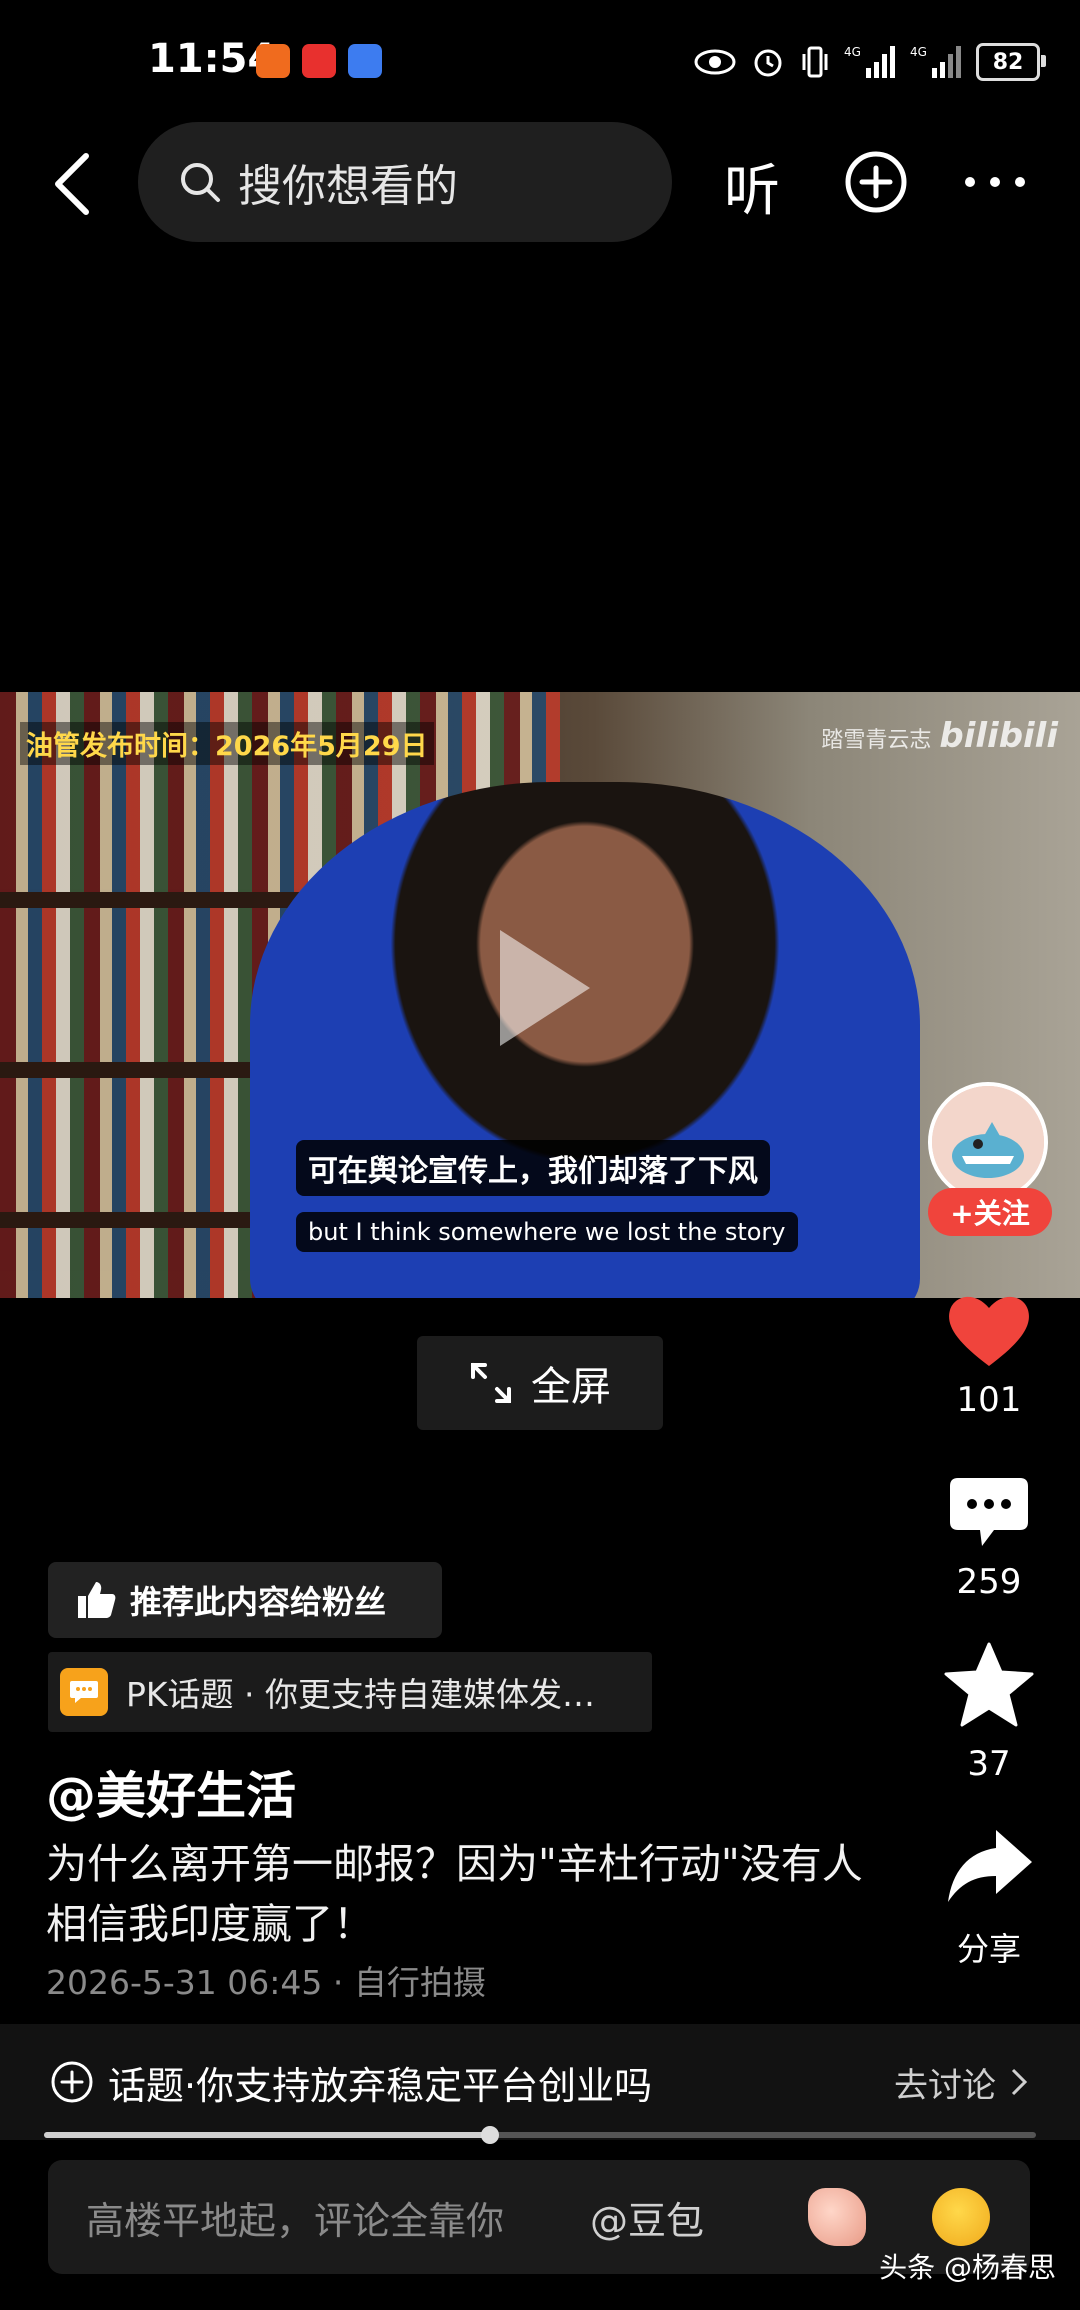 This screenshot has height=2310, width=1080. Describe the element at coordinates (939, 736) in the screenshot. I see `video-watermark: 踏雪青云志 bilibili` at that location.